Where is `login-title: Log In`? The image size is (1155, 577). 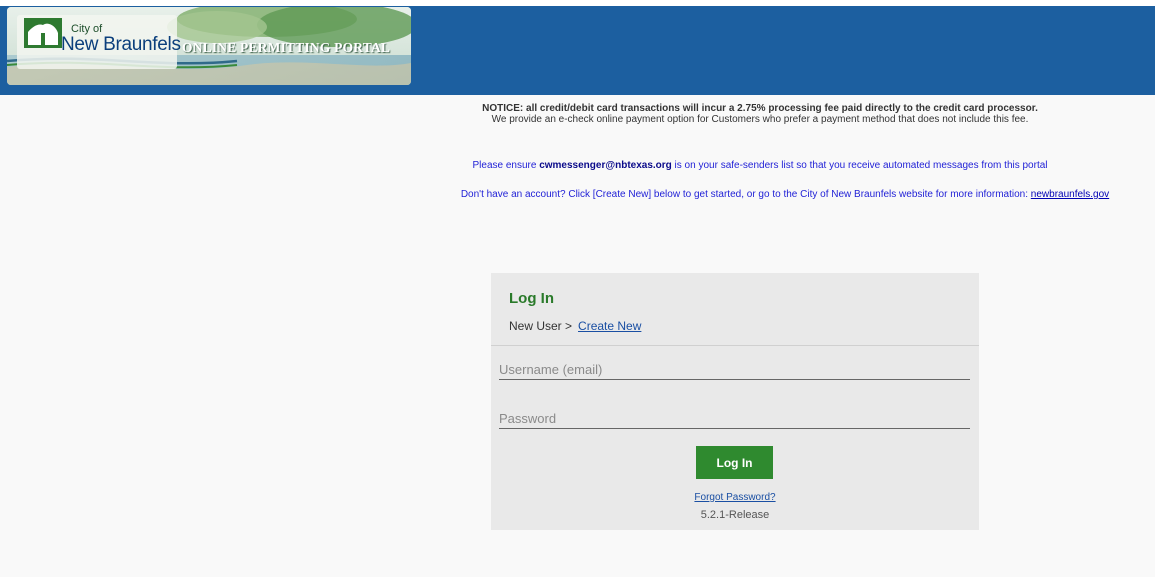
login-title: Log In is located at coordinates (531, 298).